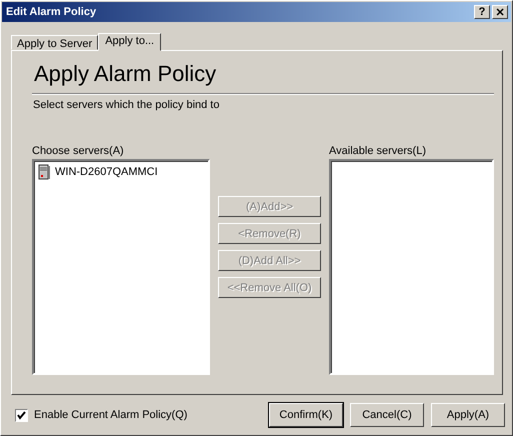  What do you see at coordinates (121, 172) in the screenshot?
I see `server-item: WIN-D2607QAMMCI` at bounding box center [121, 172].